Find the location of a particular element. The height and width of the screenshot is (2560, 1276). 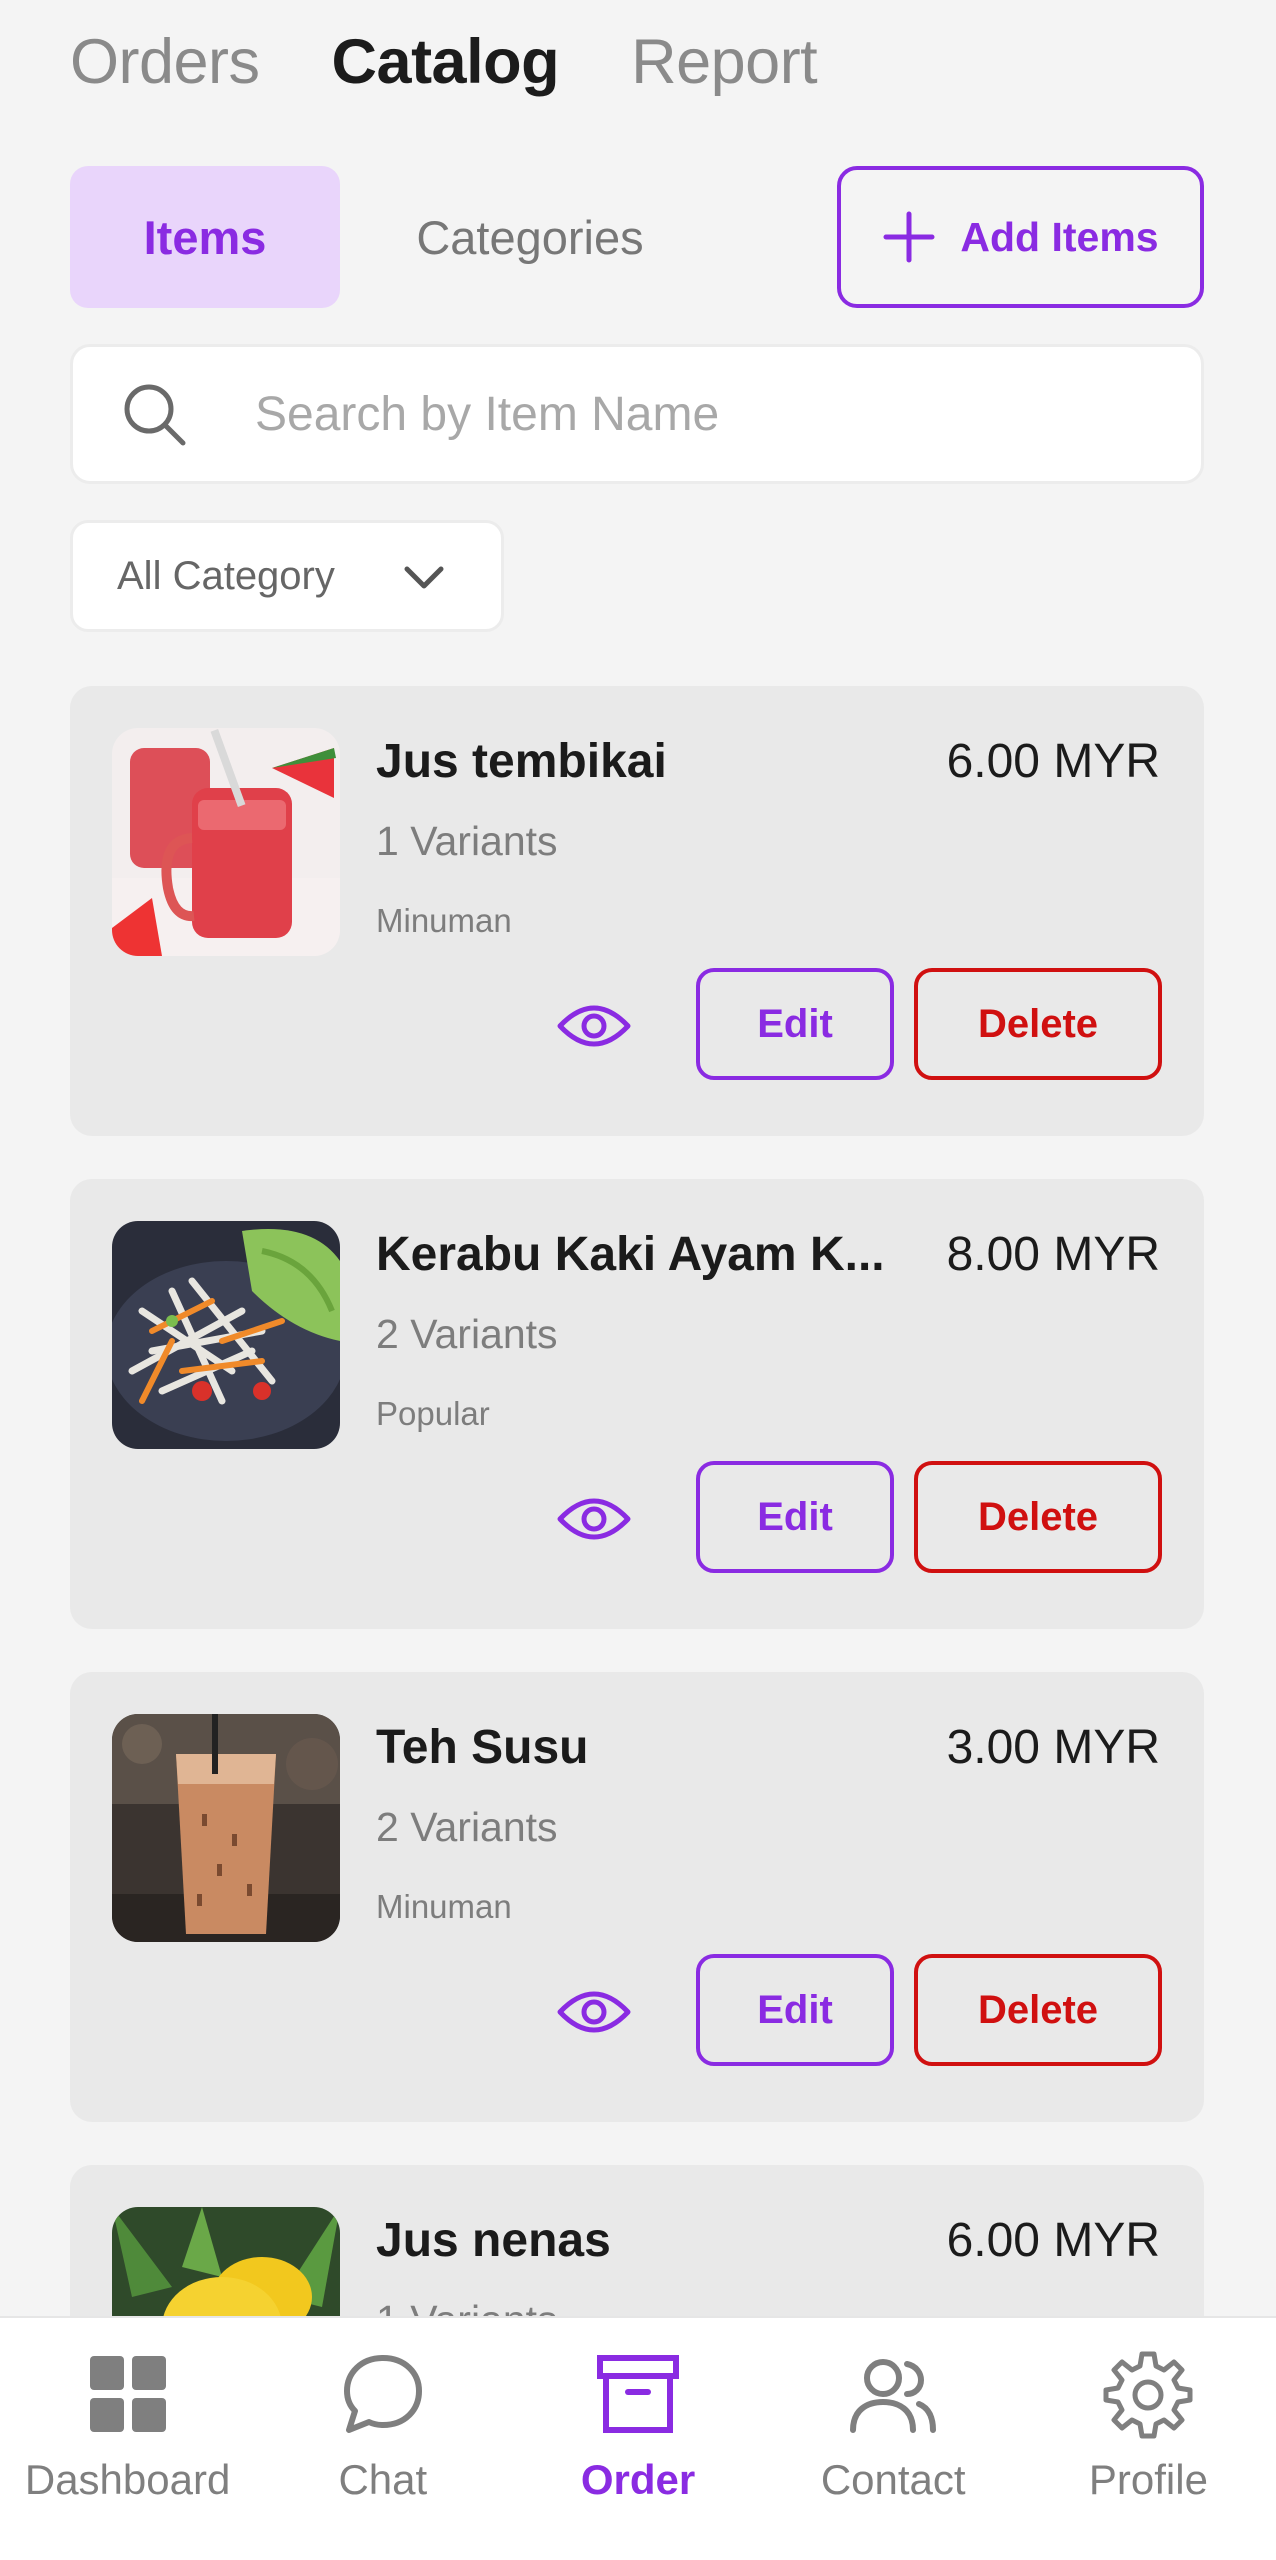

category-dropdown-value: All Category is located at coordinates (226, 575).